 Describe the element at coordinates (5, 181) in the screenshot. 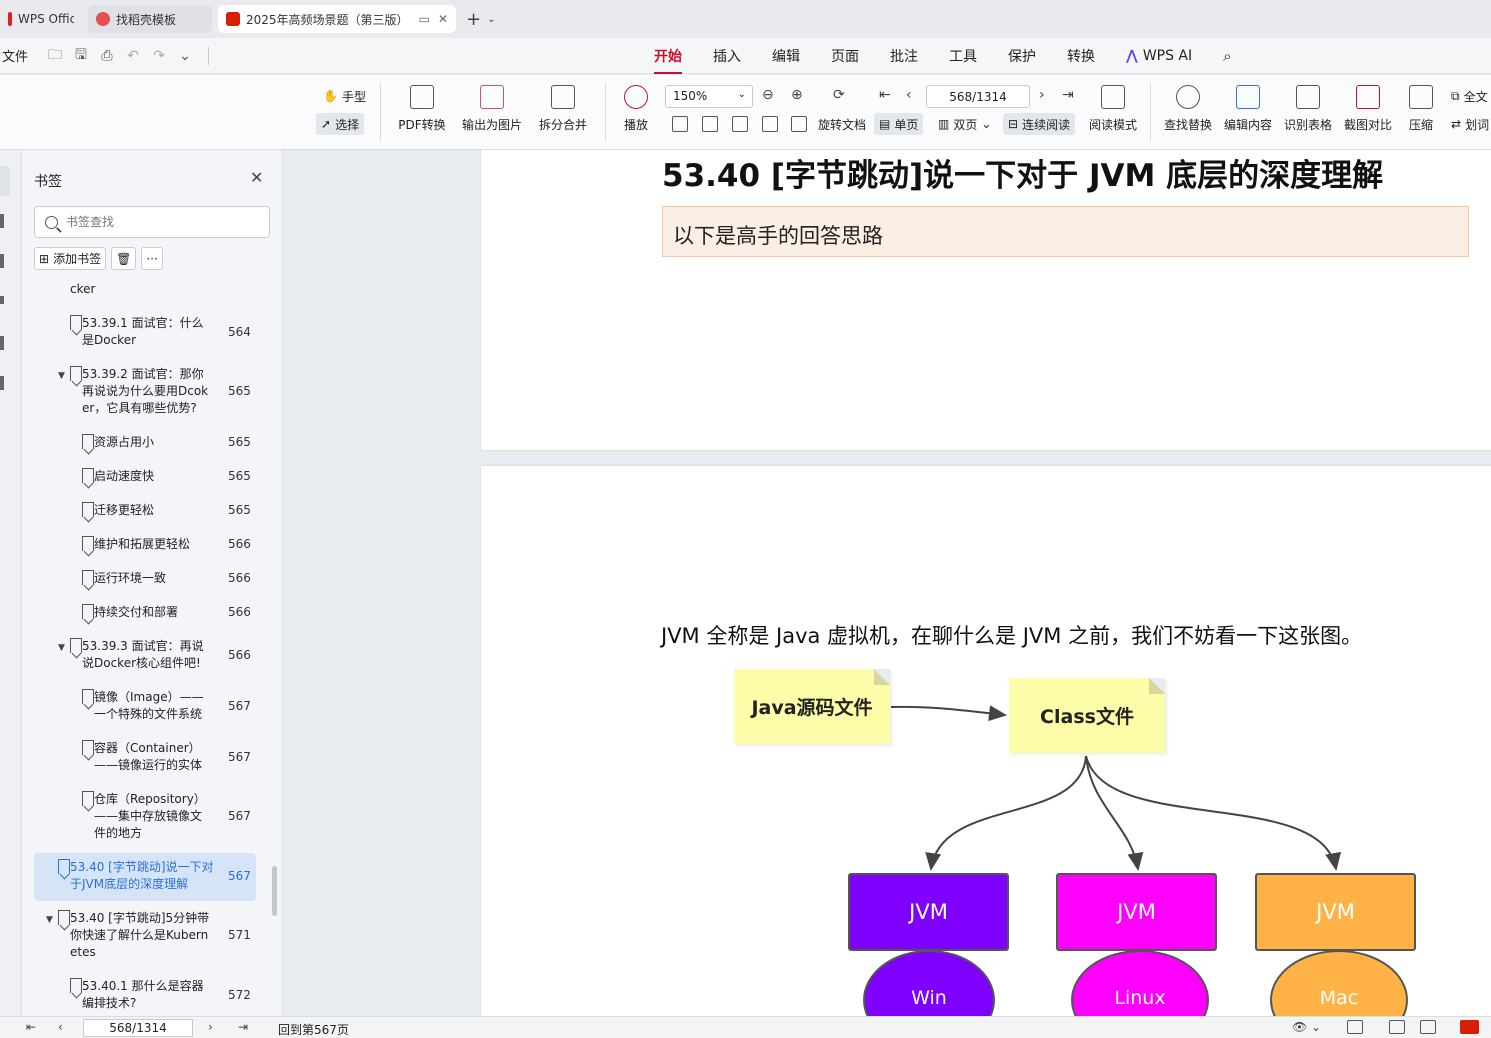

I see `bookmark-strip-tab` at that location.